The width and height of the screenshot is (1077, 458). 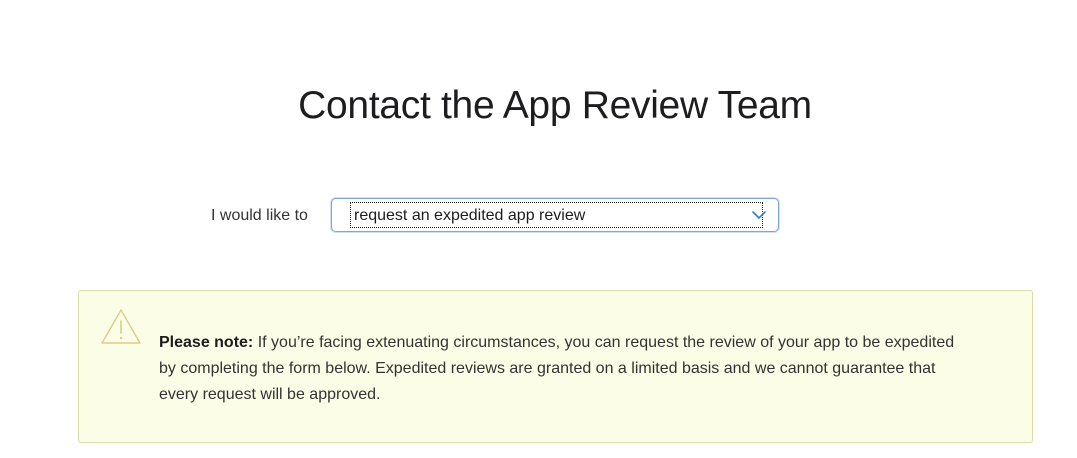 What do you see at coordinates (759, 215) in the screenshot?
I see `chevron-down-icon` at bounding box center [759, 215].